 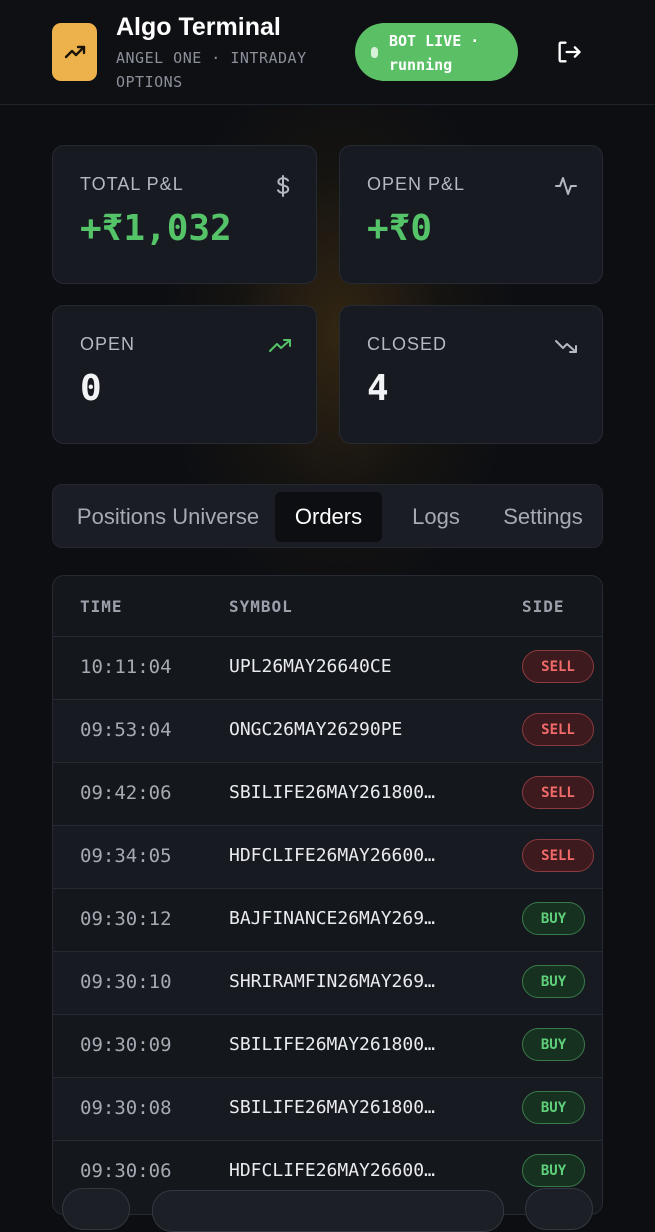 I want to click on dollar-icon, so click(x=283, y=188).